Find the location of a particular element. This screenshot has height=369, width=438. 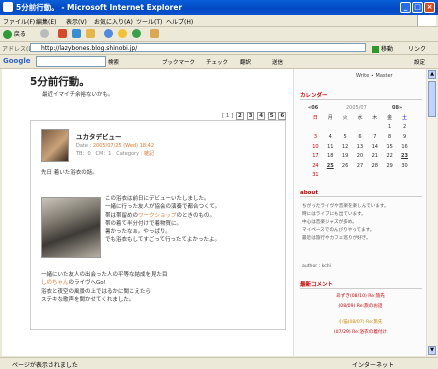

google-search-button: 検索 is located at coordinates (113, 62).